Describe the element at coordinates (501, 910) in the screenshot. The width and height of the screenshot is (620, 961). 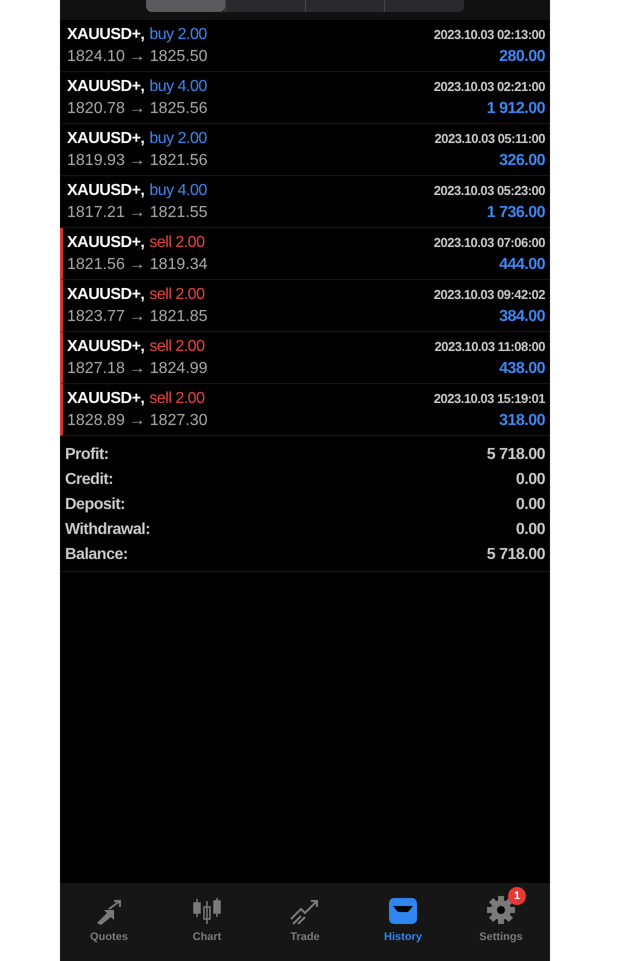
I see `settings-icon` at that location.